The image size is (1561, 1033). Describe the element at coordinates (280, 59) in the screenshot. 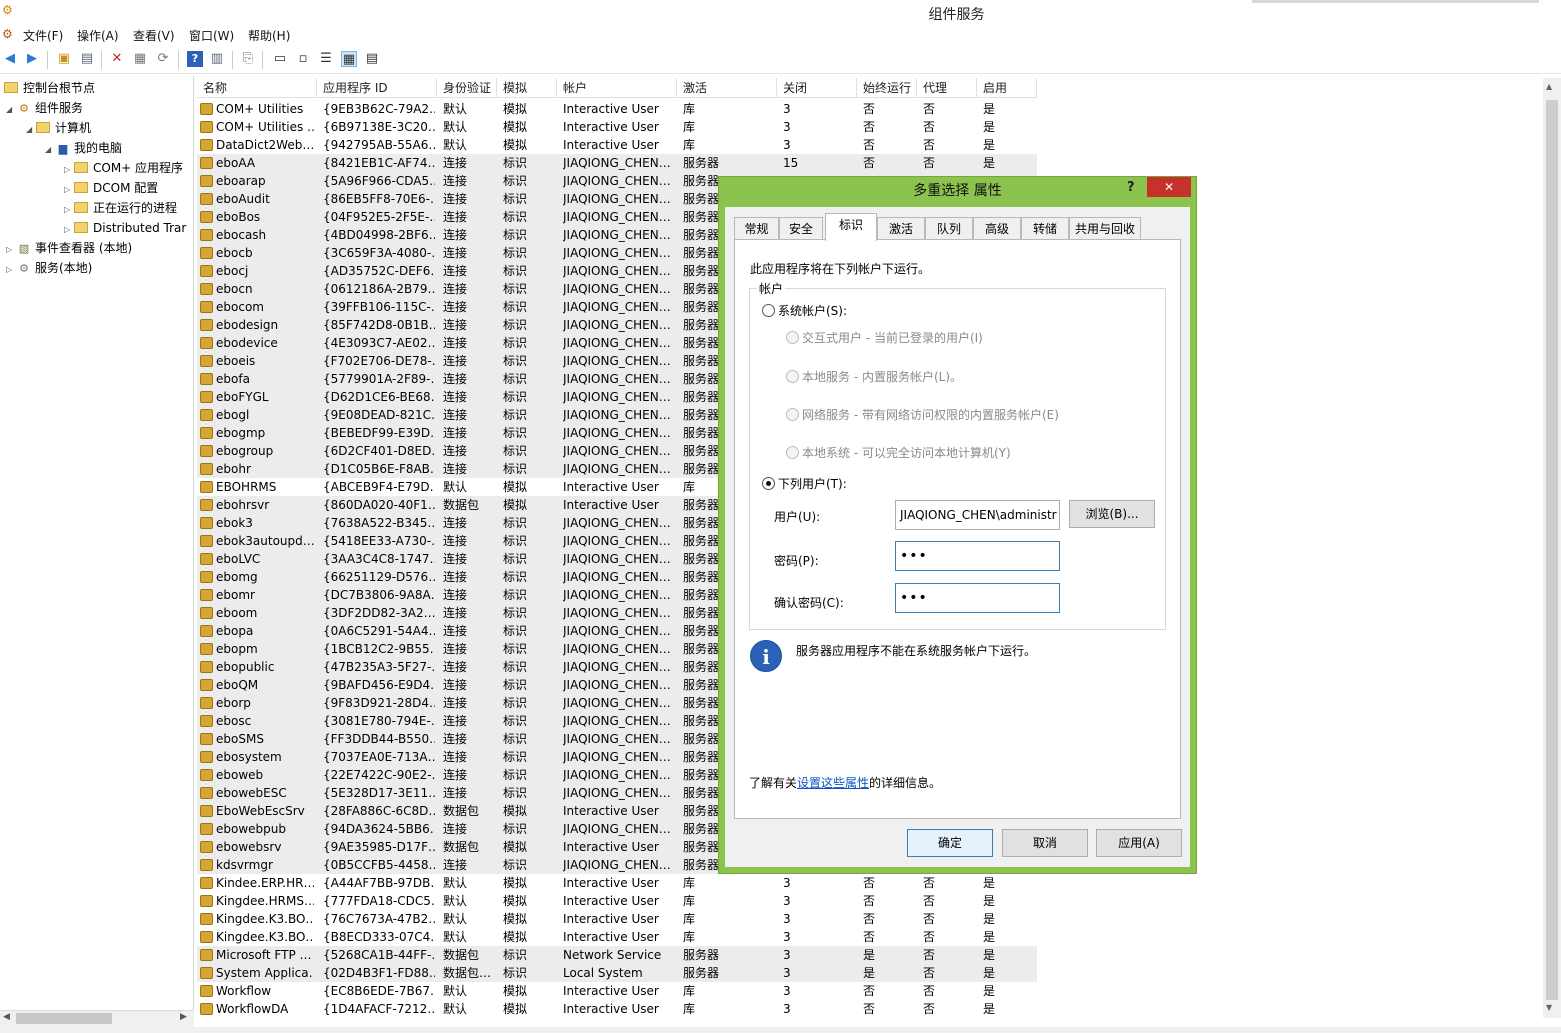

I see `large-icons-icon: ▭` at that location.